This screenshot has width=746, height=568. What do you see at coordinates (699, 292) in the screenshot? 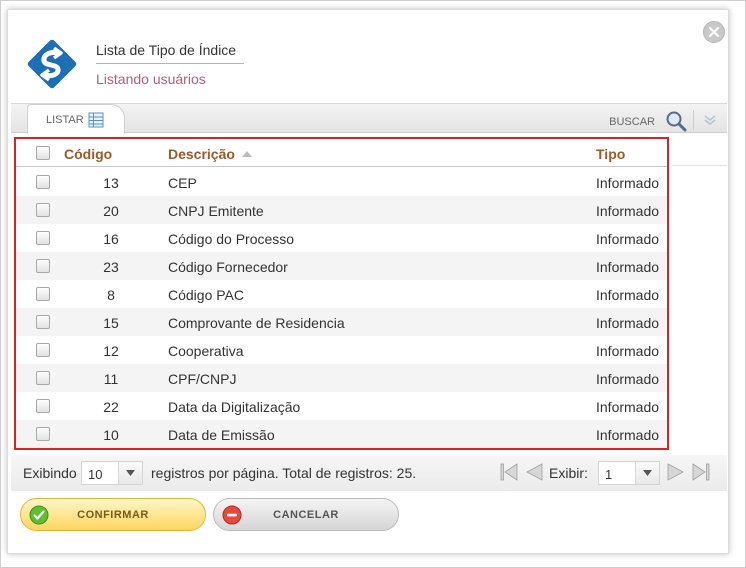
I see `table-overflow-strip` at bounding box center [699, 292].